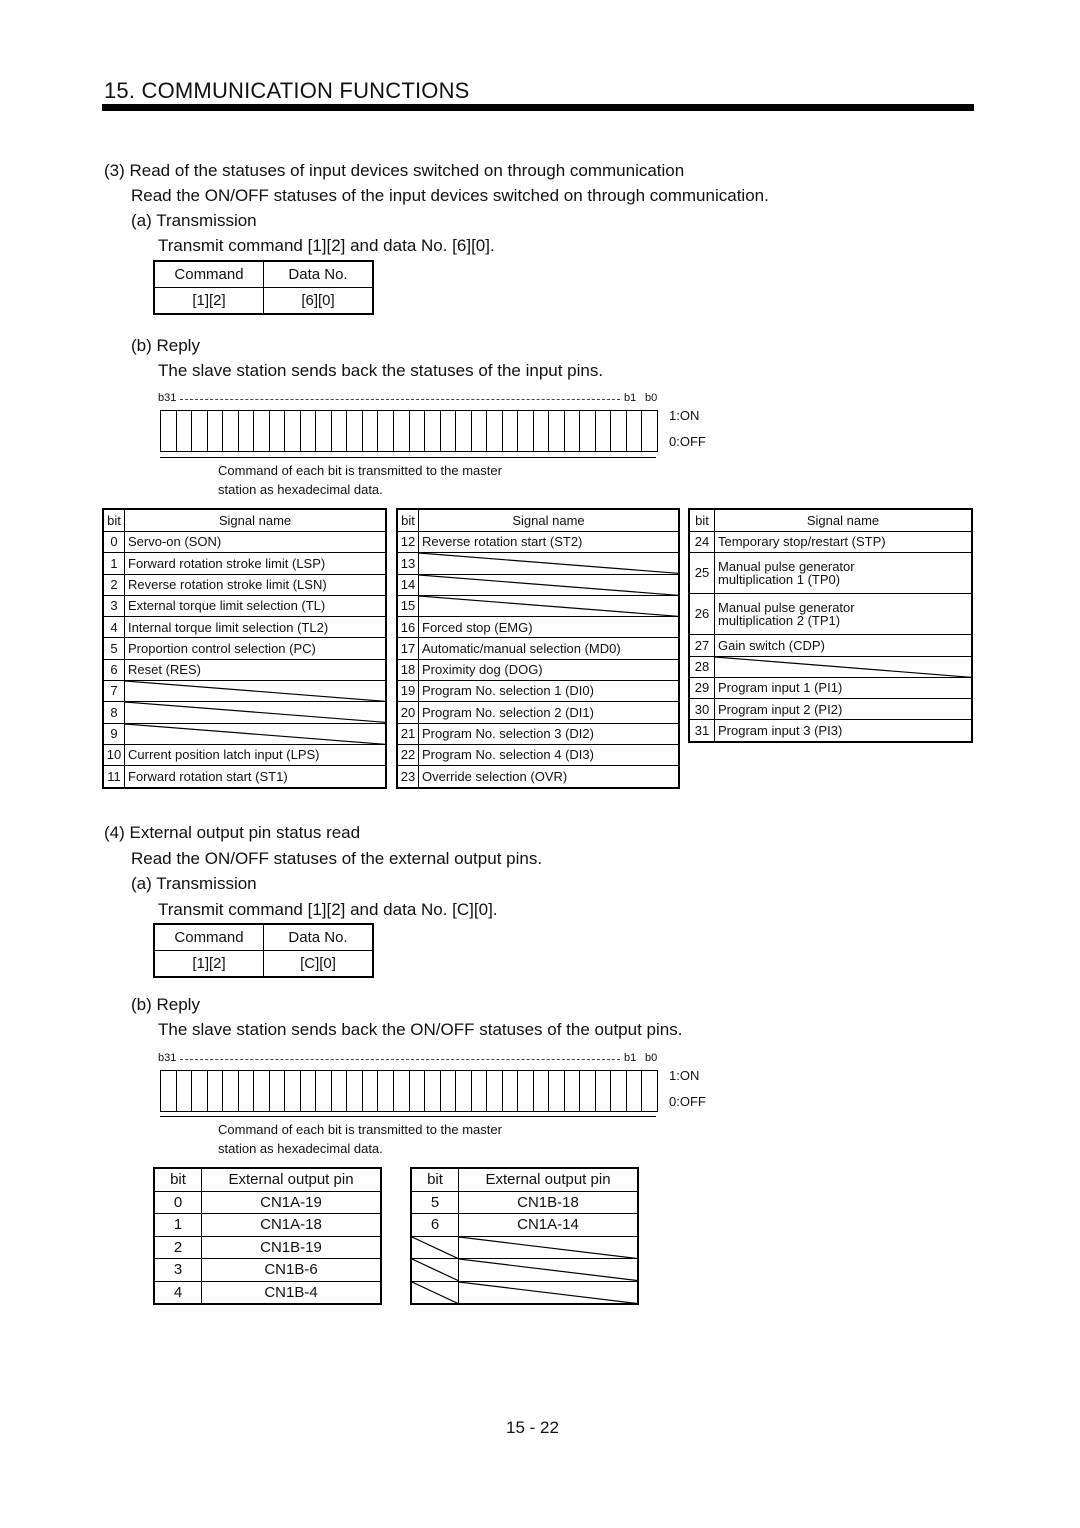 The image size is (1080, 1528). Describe the element at coordinates (167, 398) in the screenshot. I see `msb-label: b31` at that location.